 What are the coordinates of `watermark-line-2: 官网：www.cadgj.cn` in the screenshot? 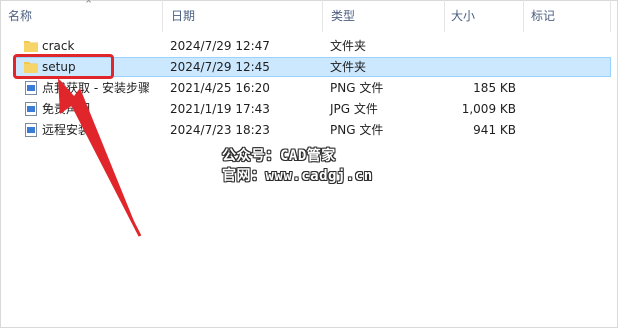 It's located at (297, 176).